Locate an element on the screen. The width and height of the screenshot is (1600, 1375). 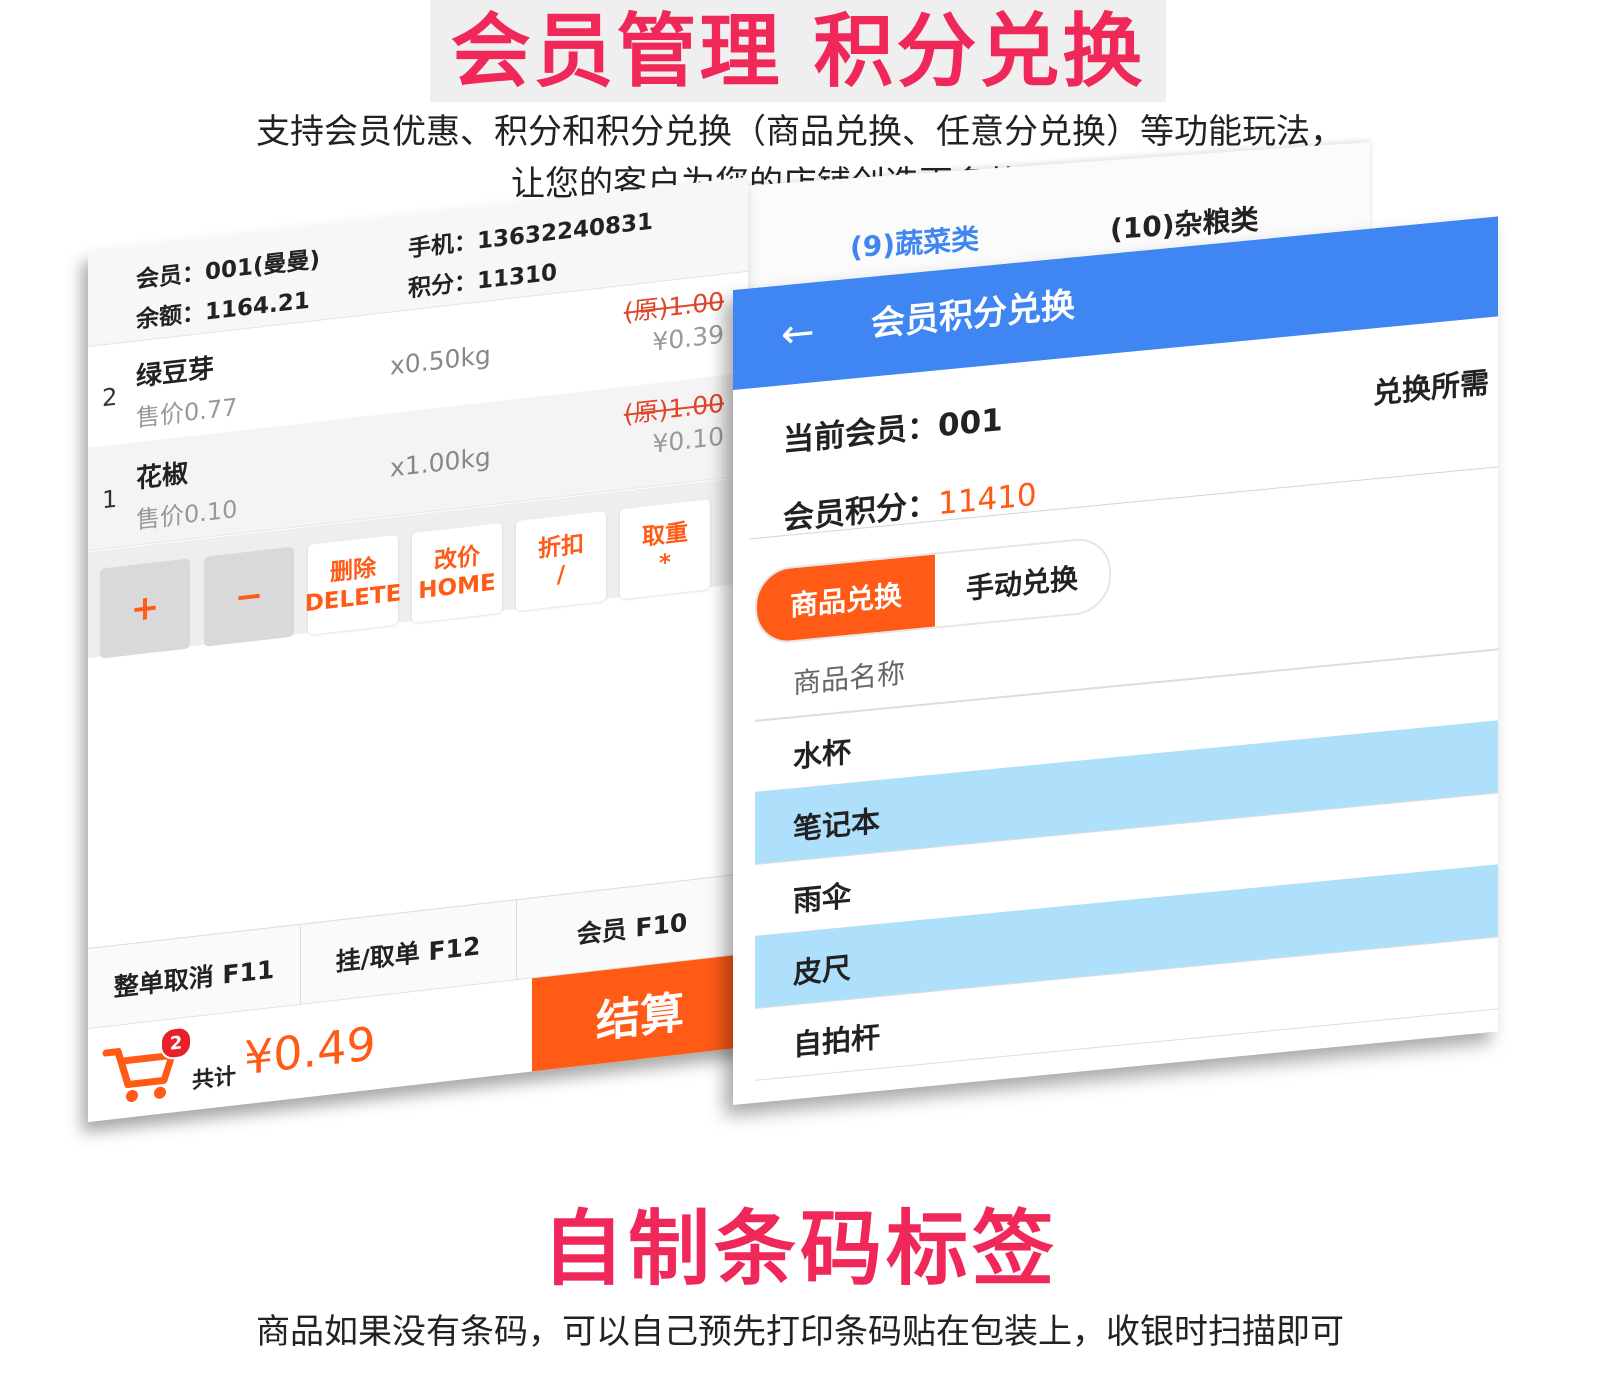
cart-item-price: ¥0.10 is located at coordinates (688, 440).